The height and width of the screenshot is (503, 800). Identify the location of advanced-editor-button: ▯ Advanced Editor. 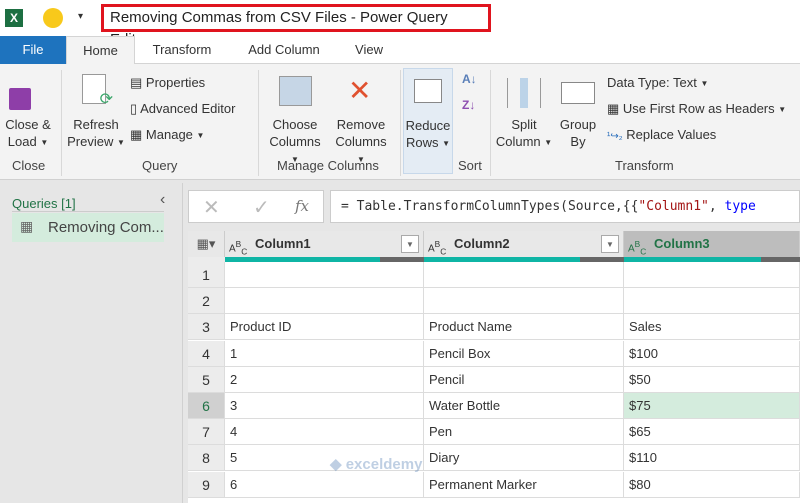
(182, 108).